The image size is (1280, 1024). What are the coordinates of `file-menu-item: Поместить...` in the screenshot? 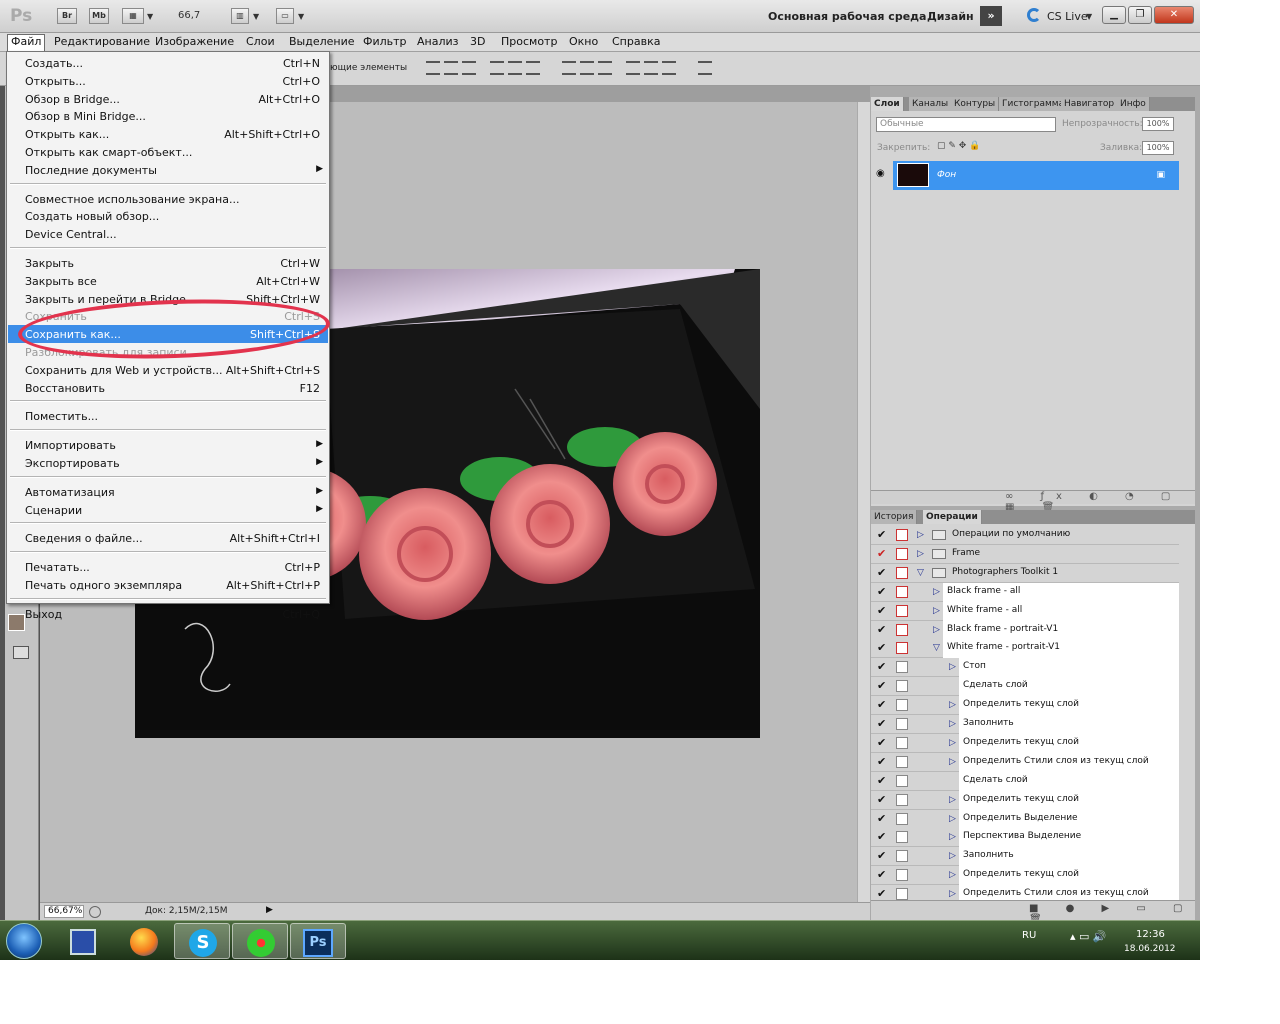 It's located at (168, 416).